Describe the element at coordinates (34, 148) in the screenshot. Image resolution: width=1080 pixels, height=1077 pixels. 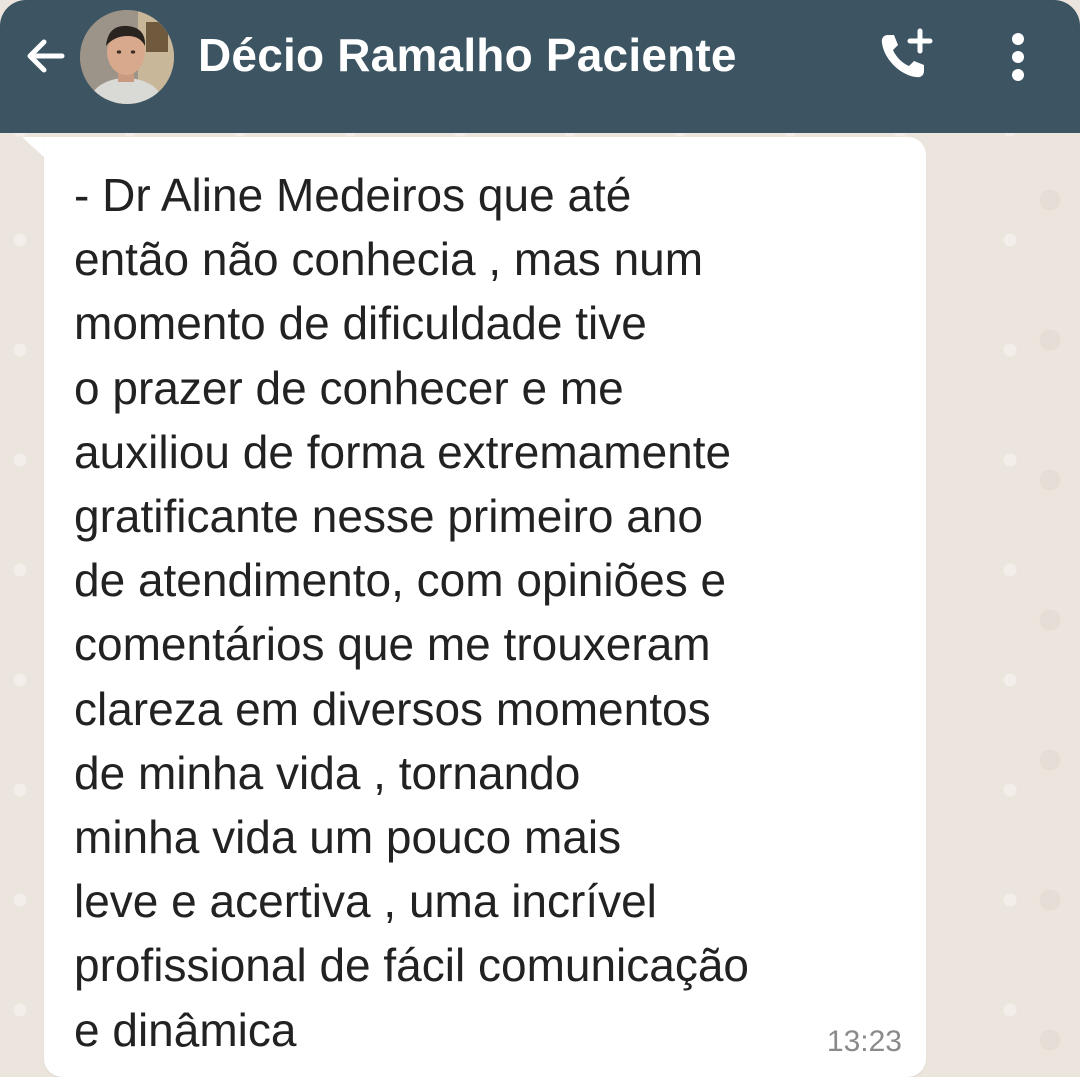
I see `bubble-tail` at that location.